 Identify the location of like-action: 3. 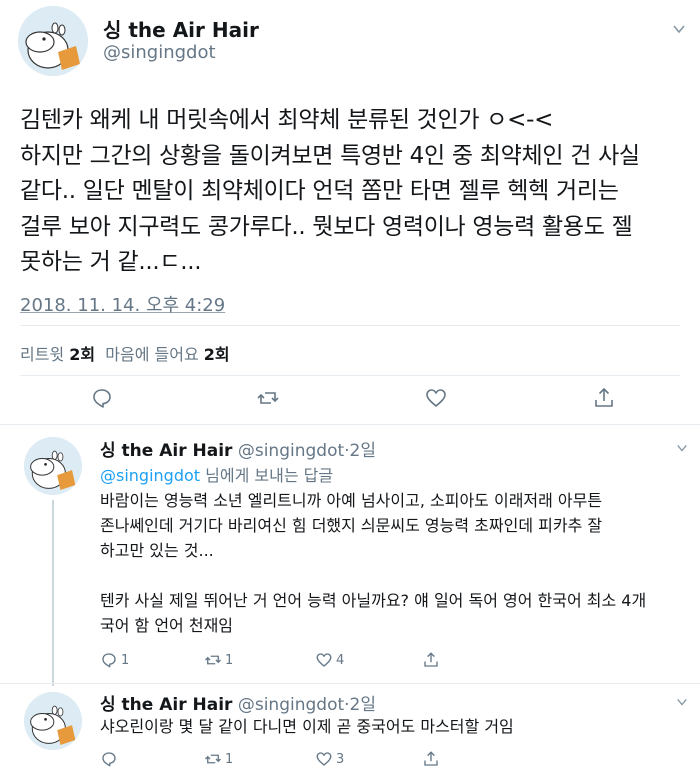
(329, 759).